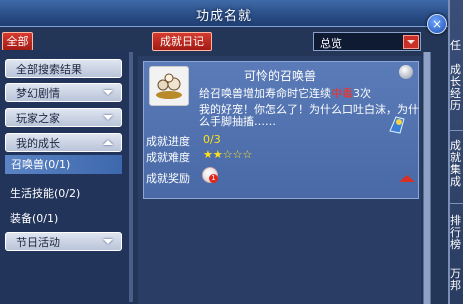 This screenshot has width=463, height=304. Describe the element at coordinates (168, 141) in the screenshot. I see `progress-label: 成就进度` at that location.